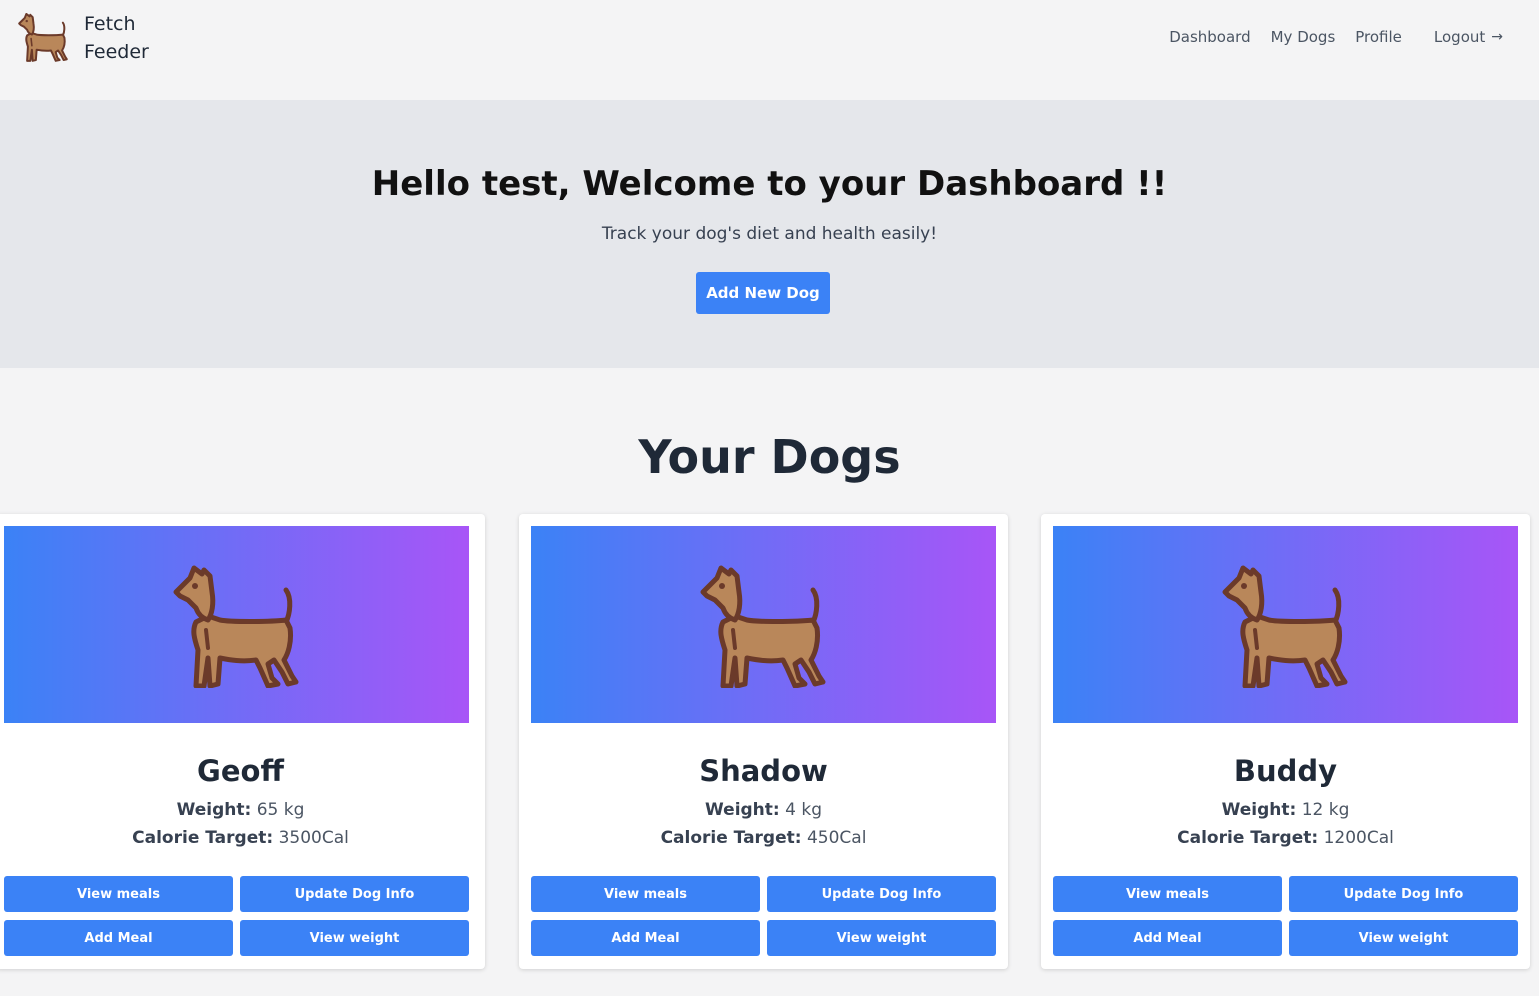  Describe the element at coordinates (769, 184) in the screenshot. I see `hero-title: Hello test, Welcome to your Dashboard !!` at that location.